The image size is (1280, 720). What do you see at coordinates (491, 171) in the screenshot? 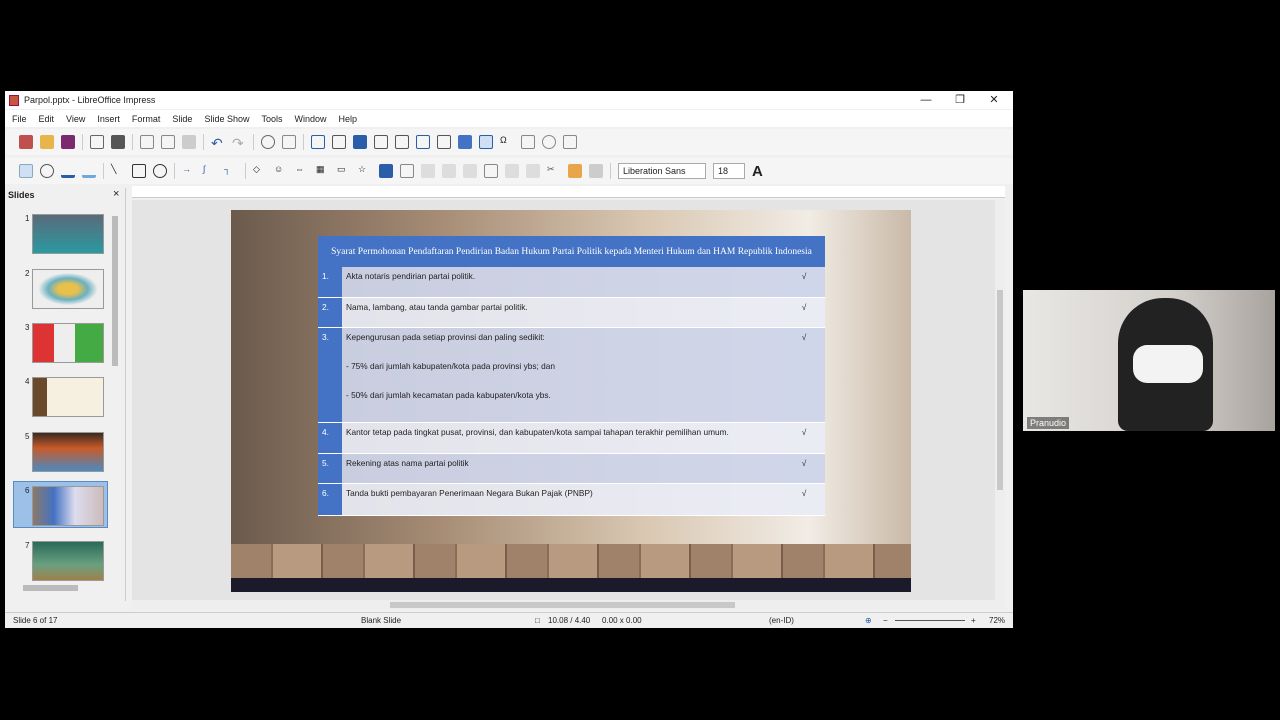
I see `shadow-icon` at bounding box center [491, 171].